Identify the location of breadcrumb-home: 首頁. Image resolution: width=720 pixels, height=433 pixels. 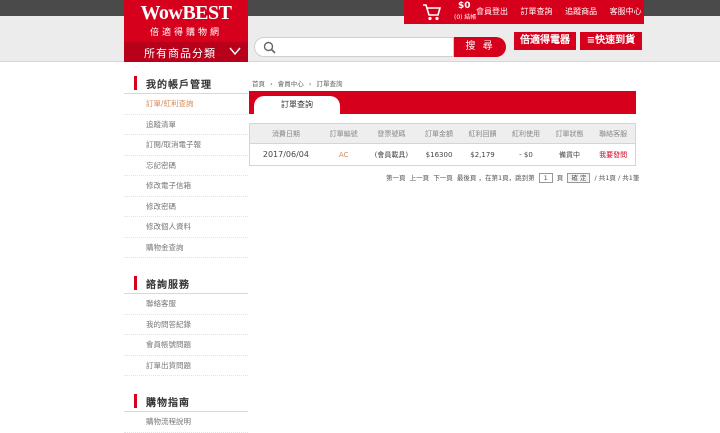
(258, 84).